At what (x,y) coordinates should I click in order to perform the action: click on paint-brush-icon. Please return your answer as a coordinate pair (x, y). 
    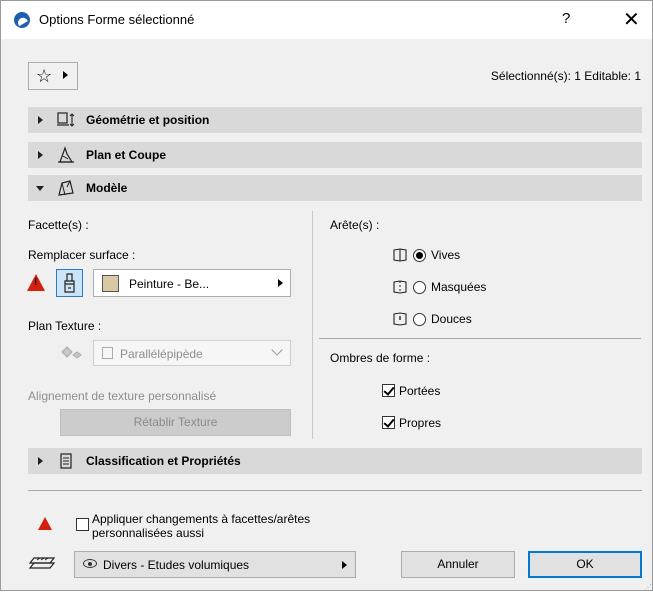
    Looking at the image, I should click on (69, 283).